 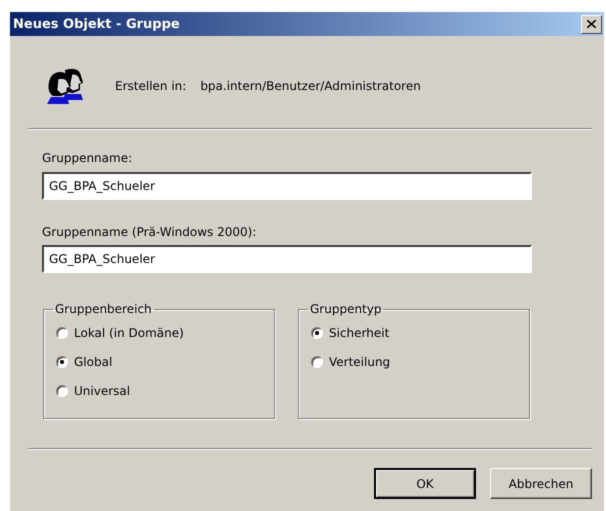 I want to click on radio-label: Universal, so click(x=102, y=391).